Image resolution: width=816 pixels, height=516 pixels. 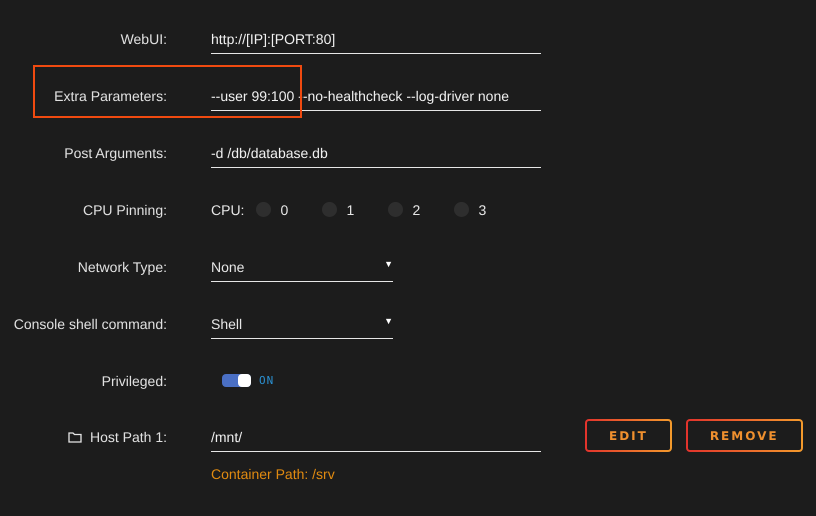 I want to click on field-label: Extra Parameters:, so click(x=110, y=96).